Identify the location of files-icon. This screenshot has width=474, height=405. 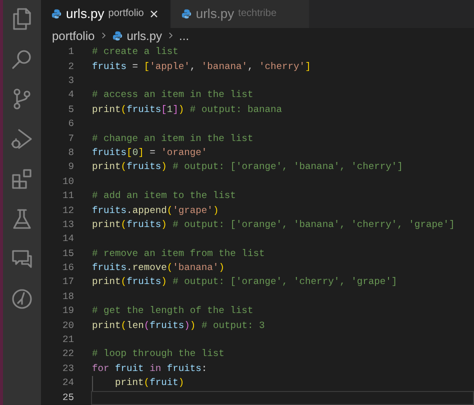
(22, 19).